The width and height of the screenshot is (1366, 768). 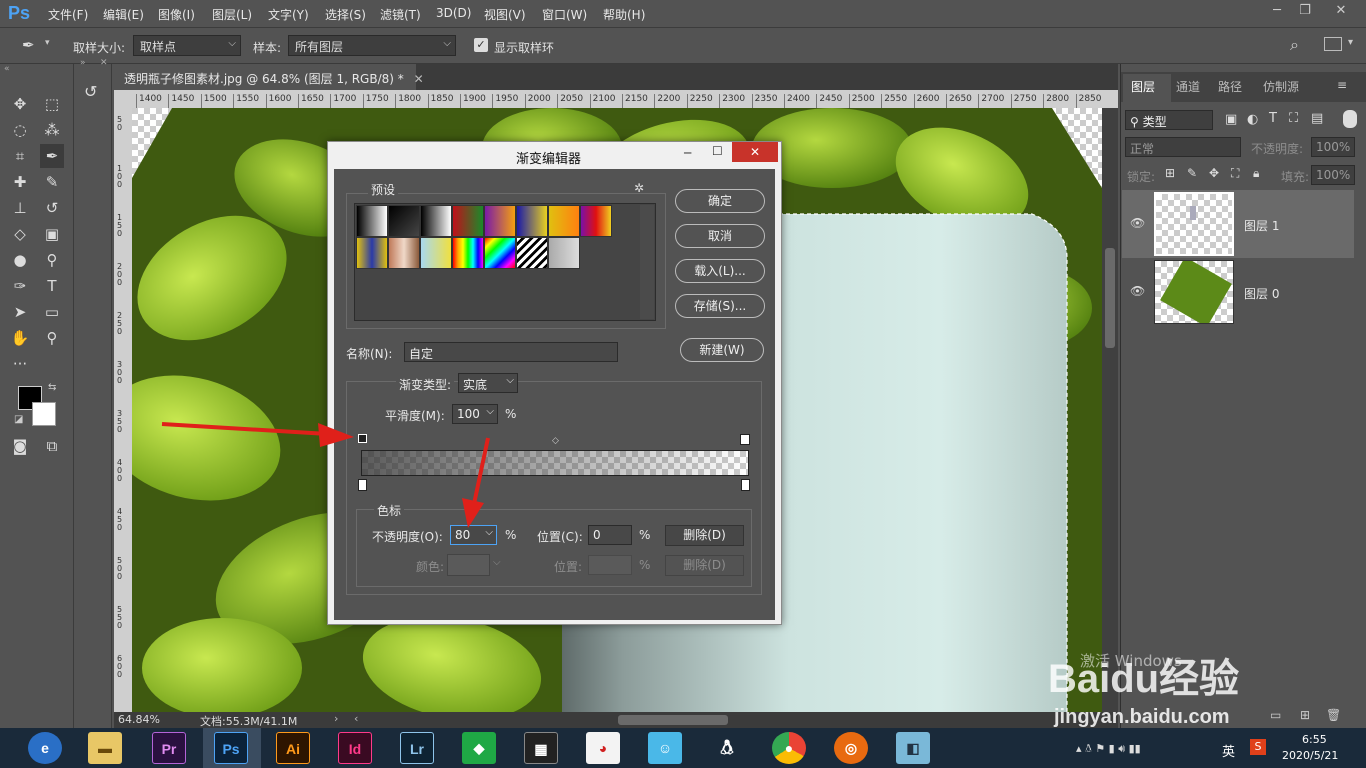 What do you see at coordinates (476, 482) in the screenshot?
I see `arrow-to-opacity-field` at bounding box center [476, 482].